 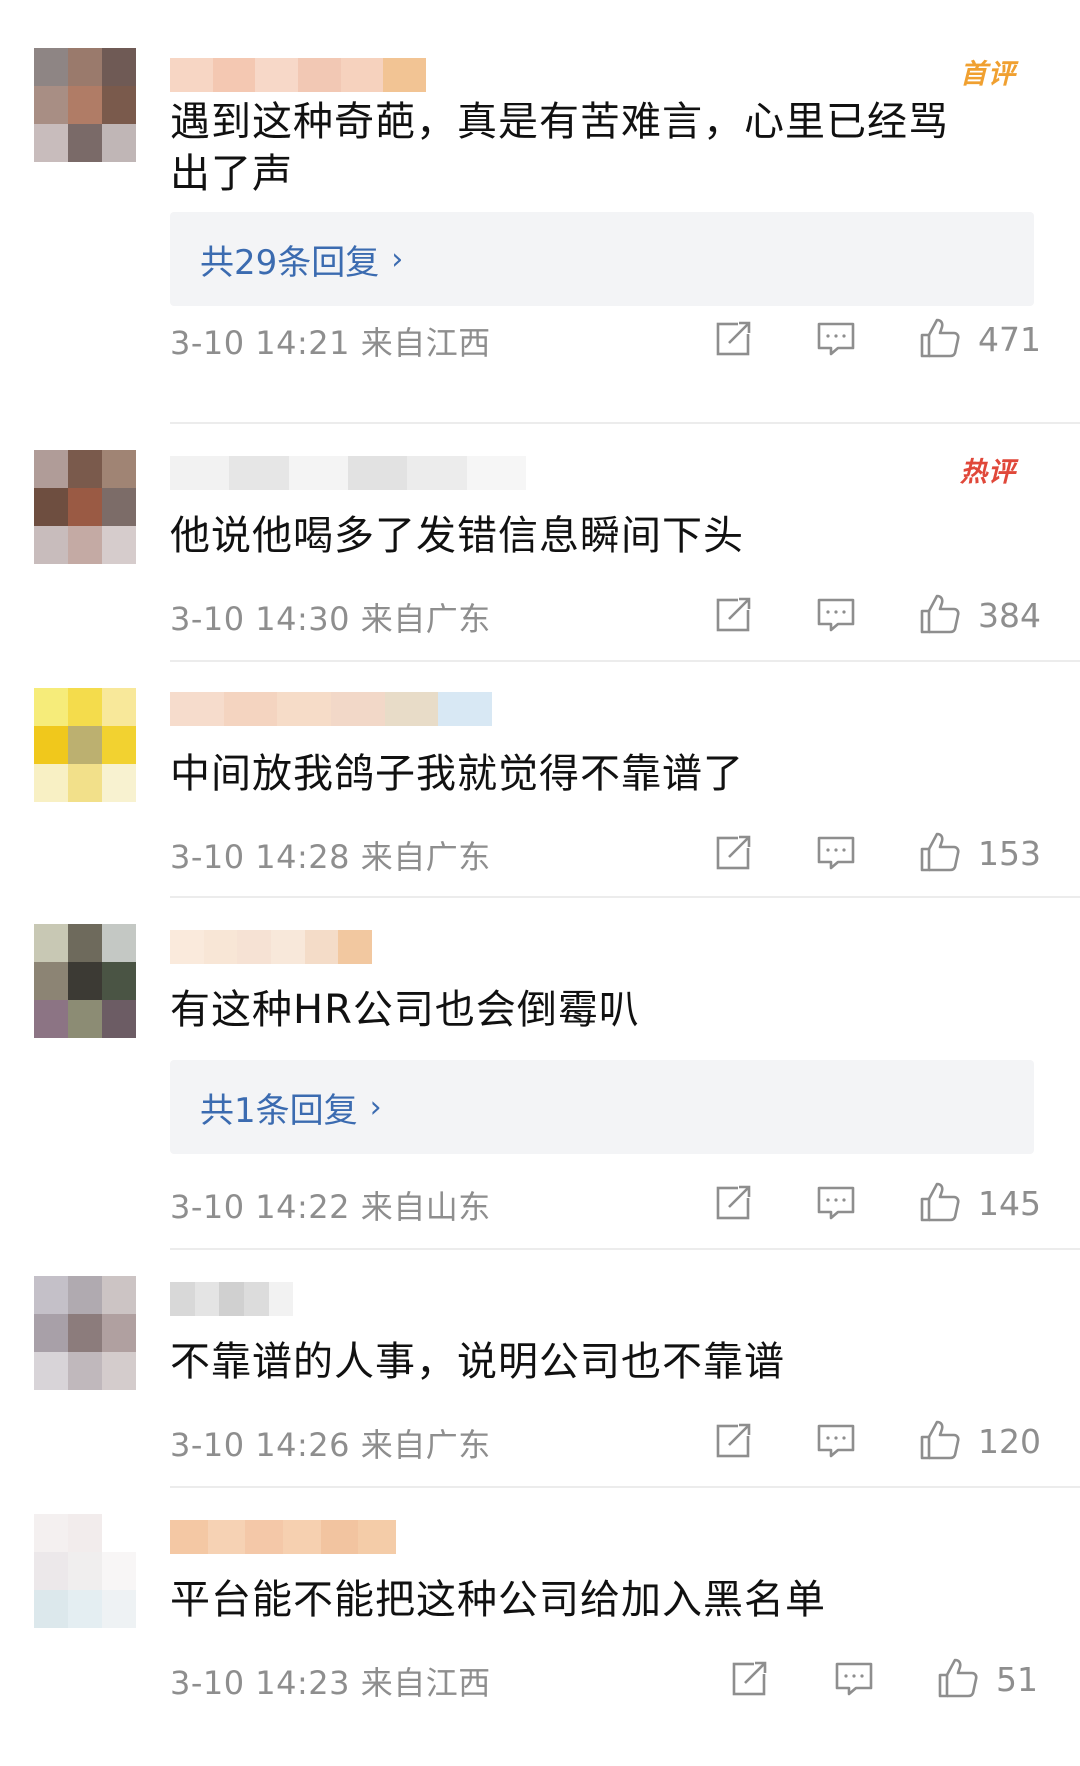 What do you see at coordinates (1009, 615) in the screenshot?
I see `like-count: 384` at bounding box center [1009, 615].